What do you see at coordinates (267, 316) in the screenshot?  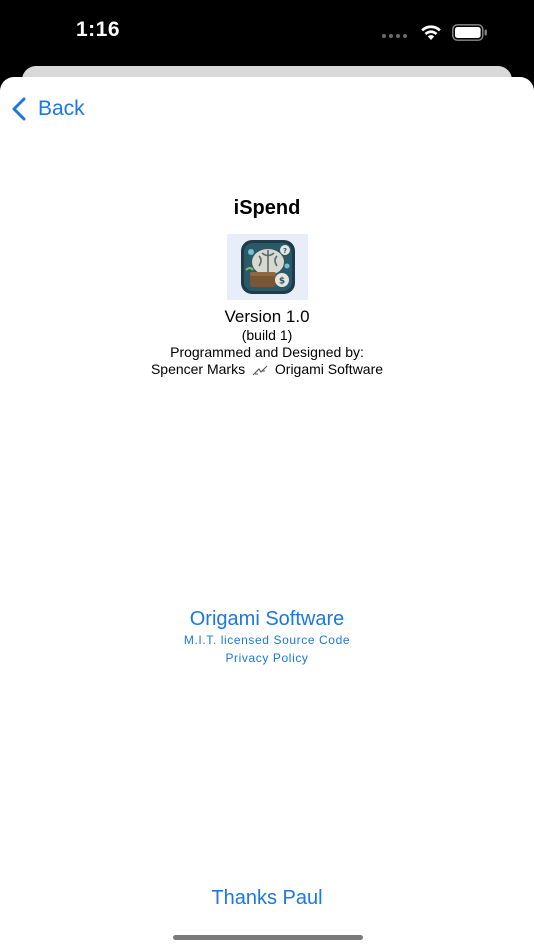 I see `version-text: Version 1.0` at bounding box center [267, 316].